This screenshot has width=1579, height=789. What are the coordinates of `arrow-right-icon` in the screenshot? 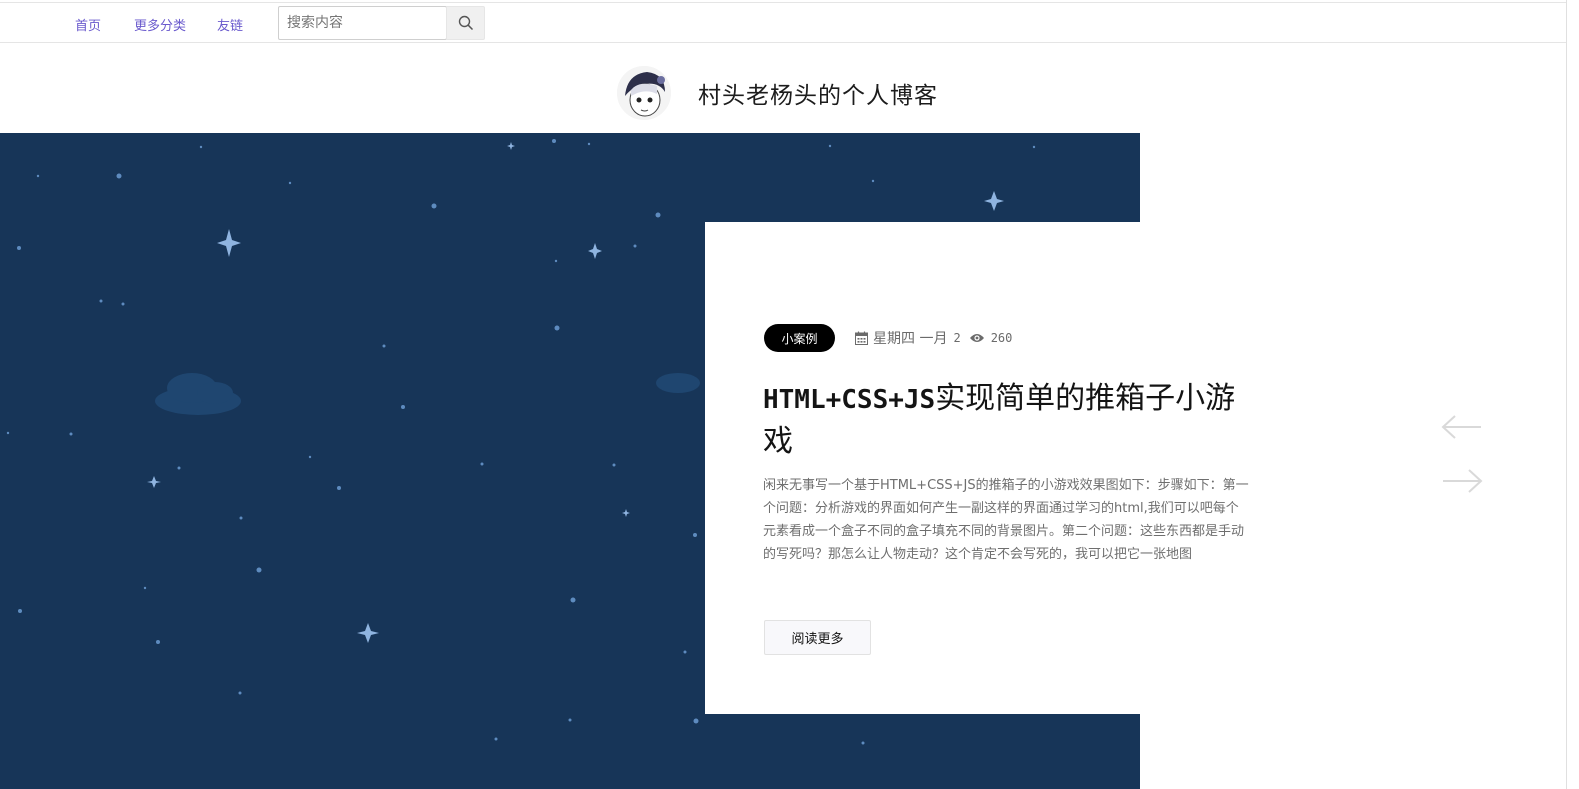 It's located at (1462, 481).